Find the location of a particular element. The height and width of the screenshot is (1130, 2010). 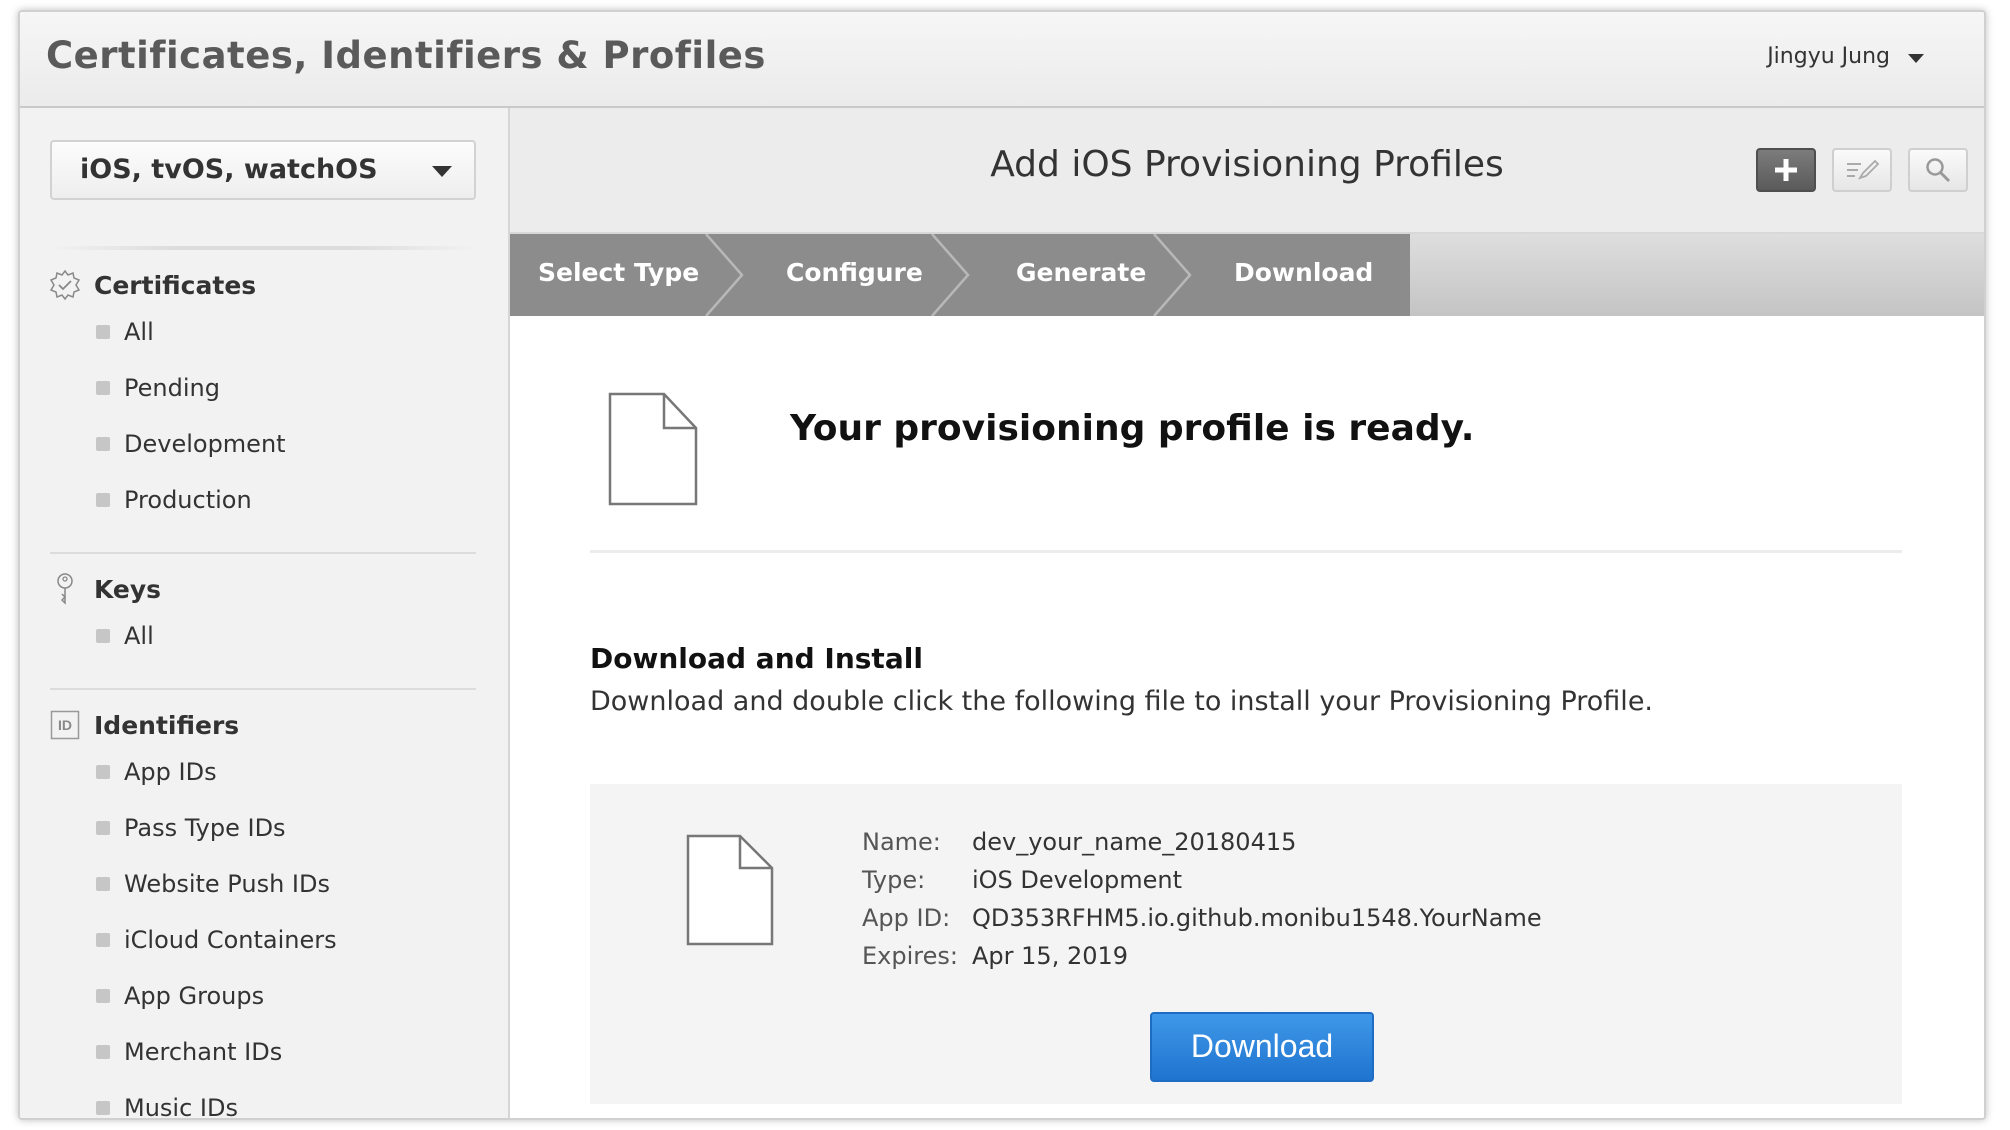

step-download: Download is located at coordinates (1304, 272).